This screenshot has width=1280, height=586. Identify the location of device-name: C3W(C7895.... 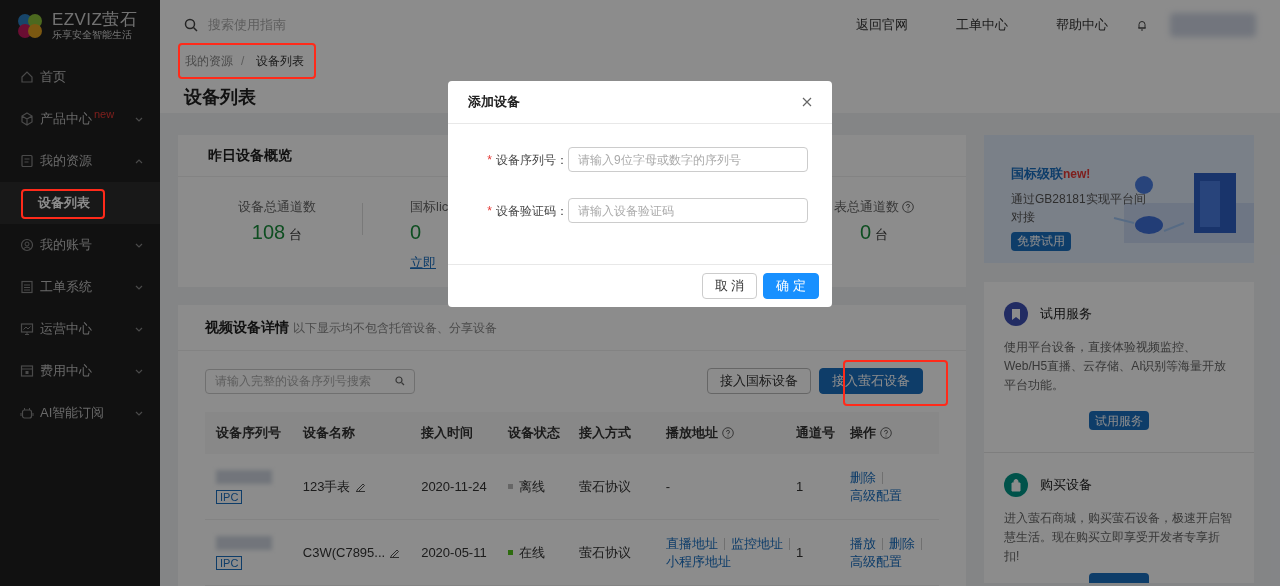
(344, 552).